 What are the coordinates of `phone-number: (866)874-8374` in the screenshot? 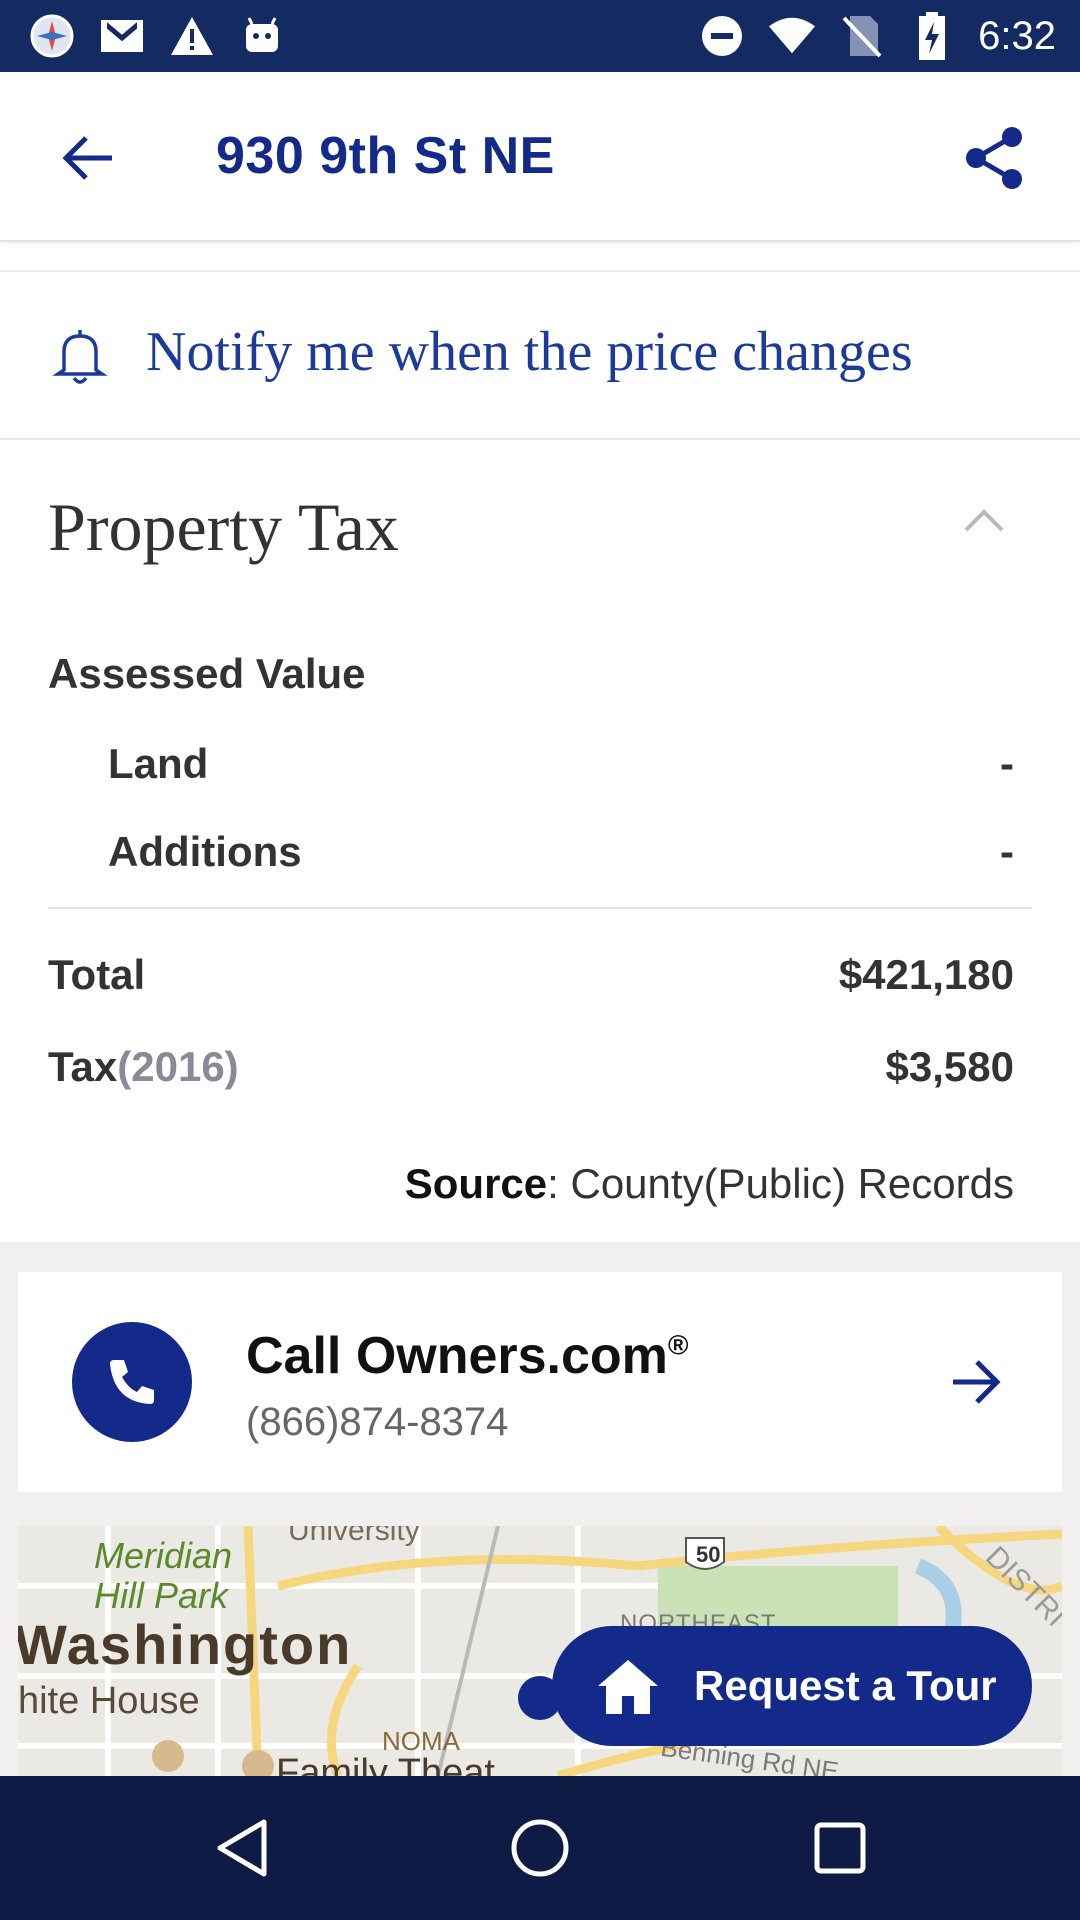 It's located at (377, 1422).